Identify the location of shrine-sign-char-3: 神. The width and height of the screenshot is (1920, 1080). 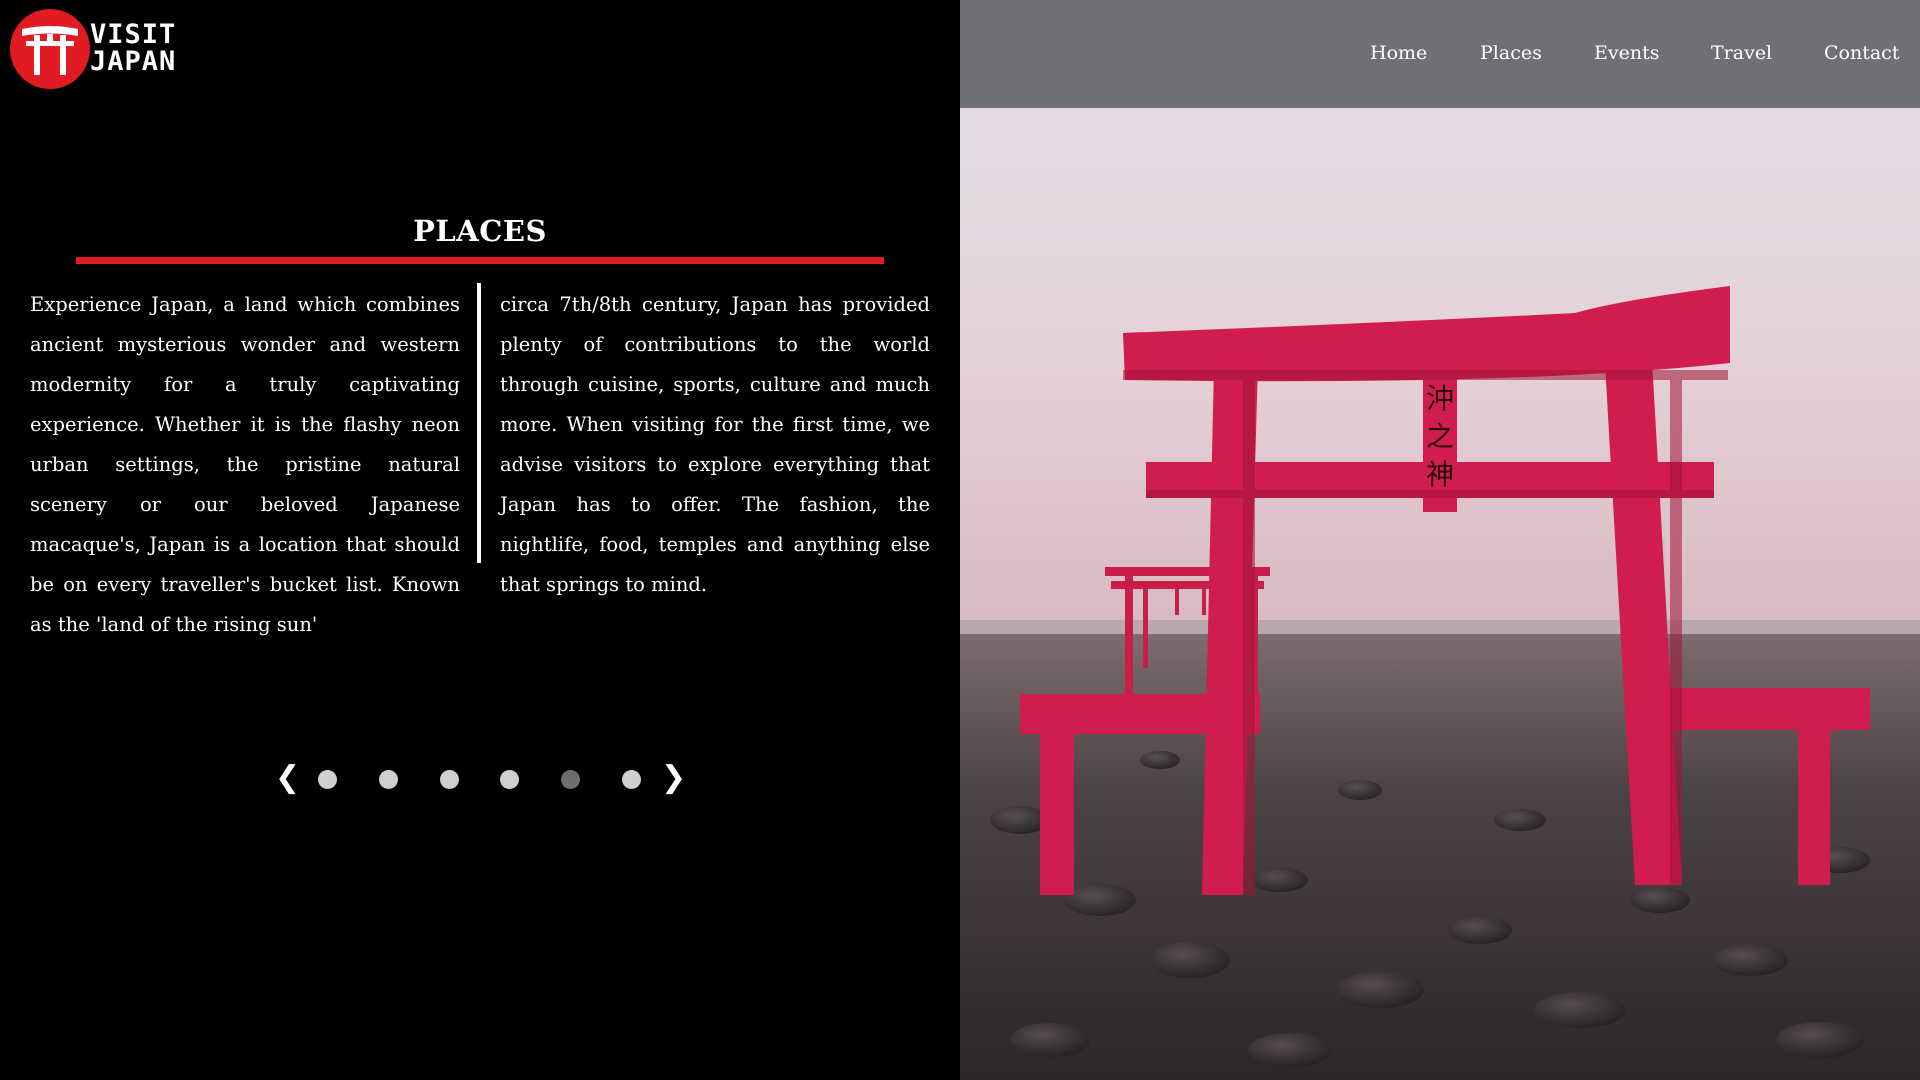
(1440, 474).